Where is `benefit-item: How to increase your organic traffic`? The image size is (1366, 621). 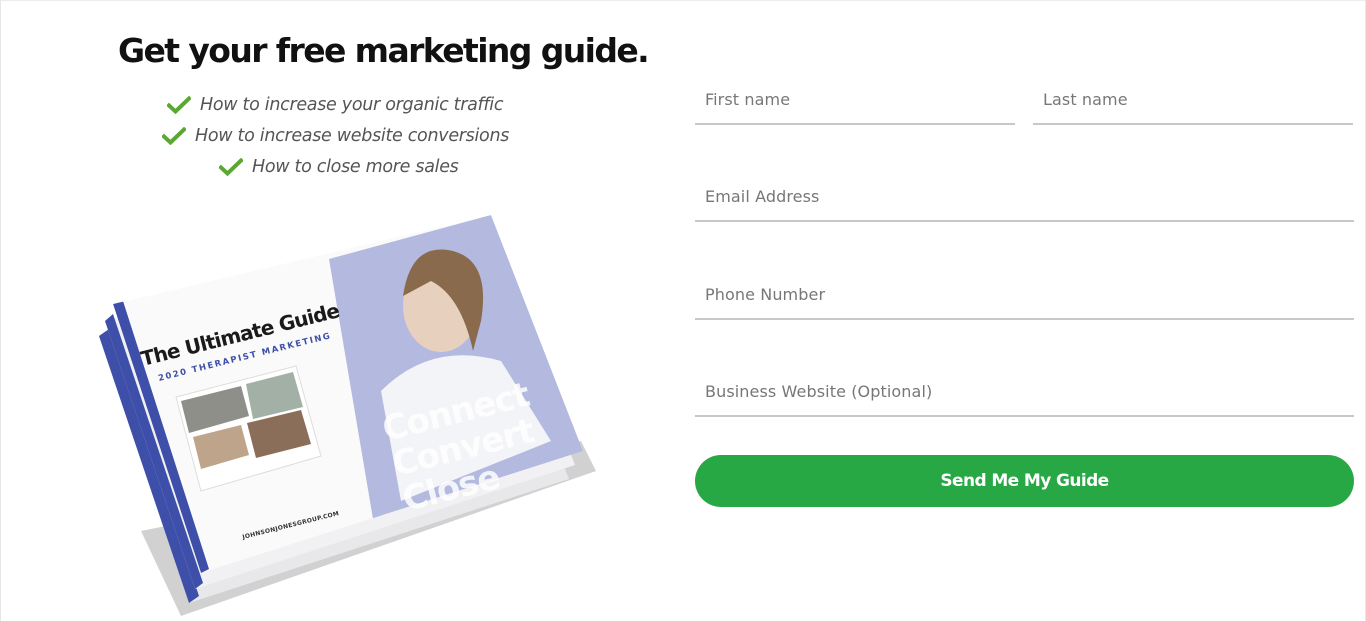
benefit-item: How to increase your organic traffic is located at coordinates (335, 105).